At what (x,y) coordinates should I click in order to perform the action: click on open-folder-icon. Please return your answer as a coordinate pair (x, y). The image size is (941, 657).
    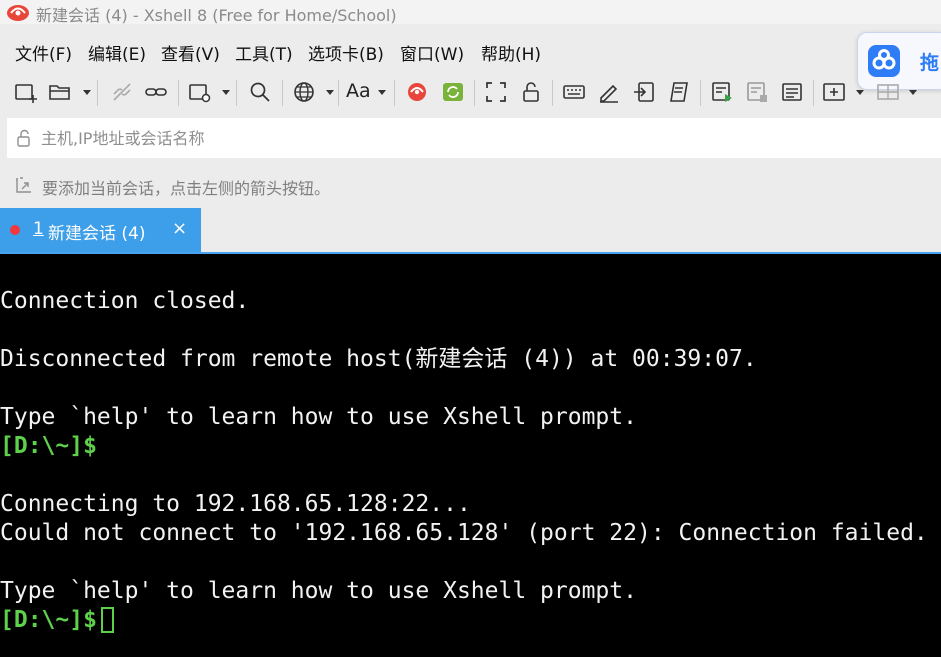
    Looking at the image, I should click on (60, 92).